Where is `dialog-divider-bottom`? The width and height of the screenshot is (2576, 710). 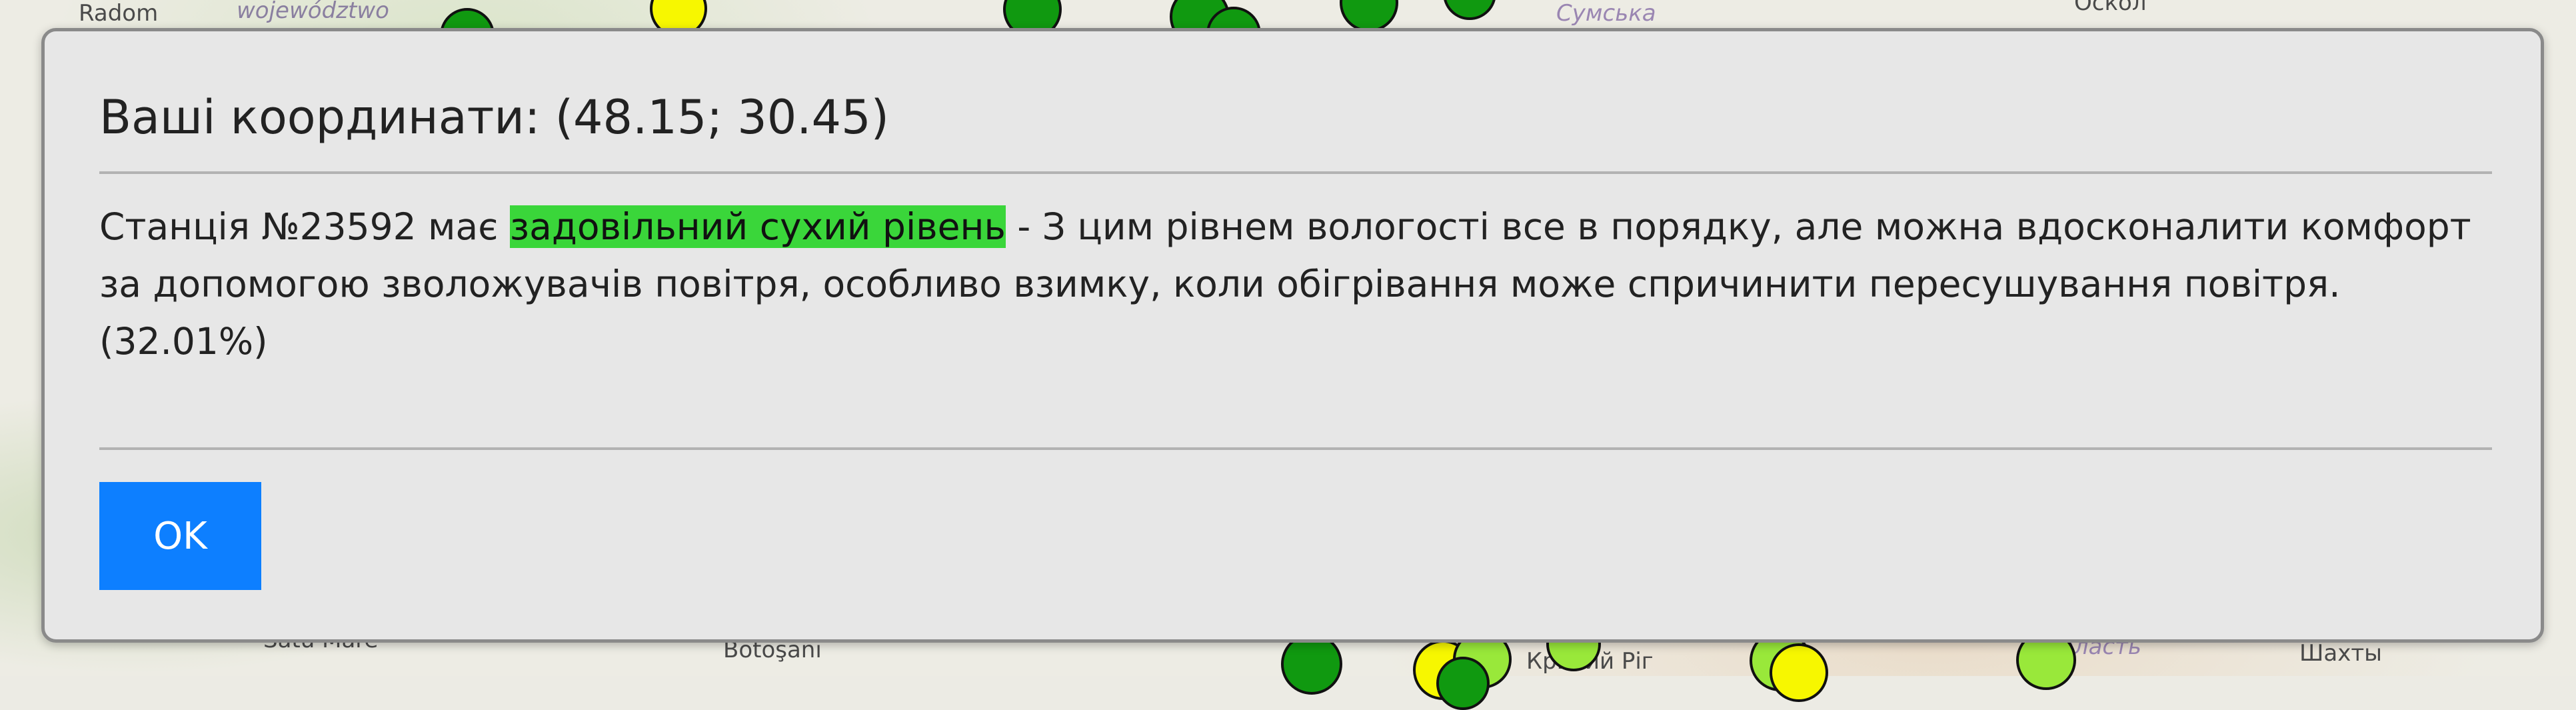 dialog-divider-bottom is located at coordinates (1296, 448).